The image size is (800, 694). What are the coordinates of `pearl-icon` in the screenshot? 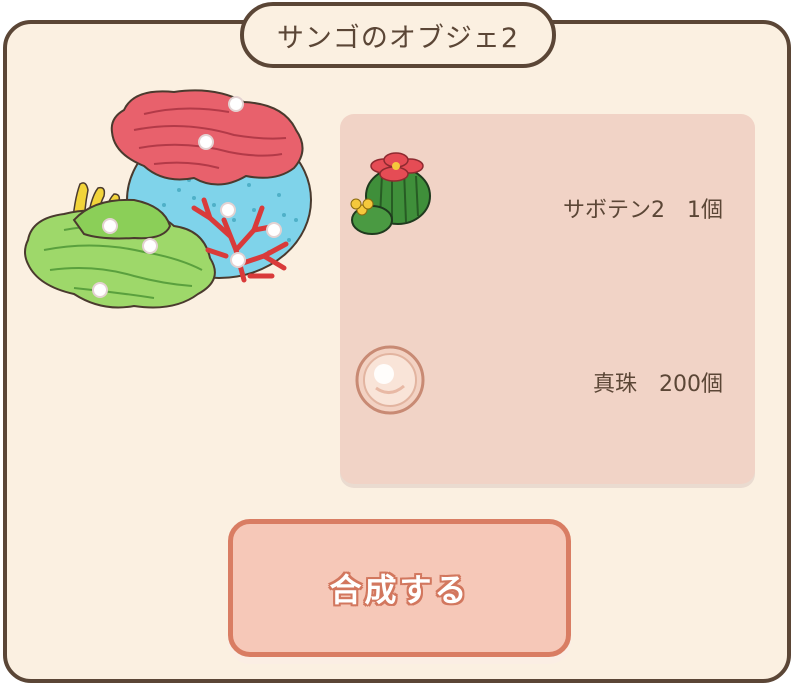 It's located at (390, 382).